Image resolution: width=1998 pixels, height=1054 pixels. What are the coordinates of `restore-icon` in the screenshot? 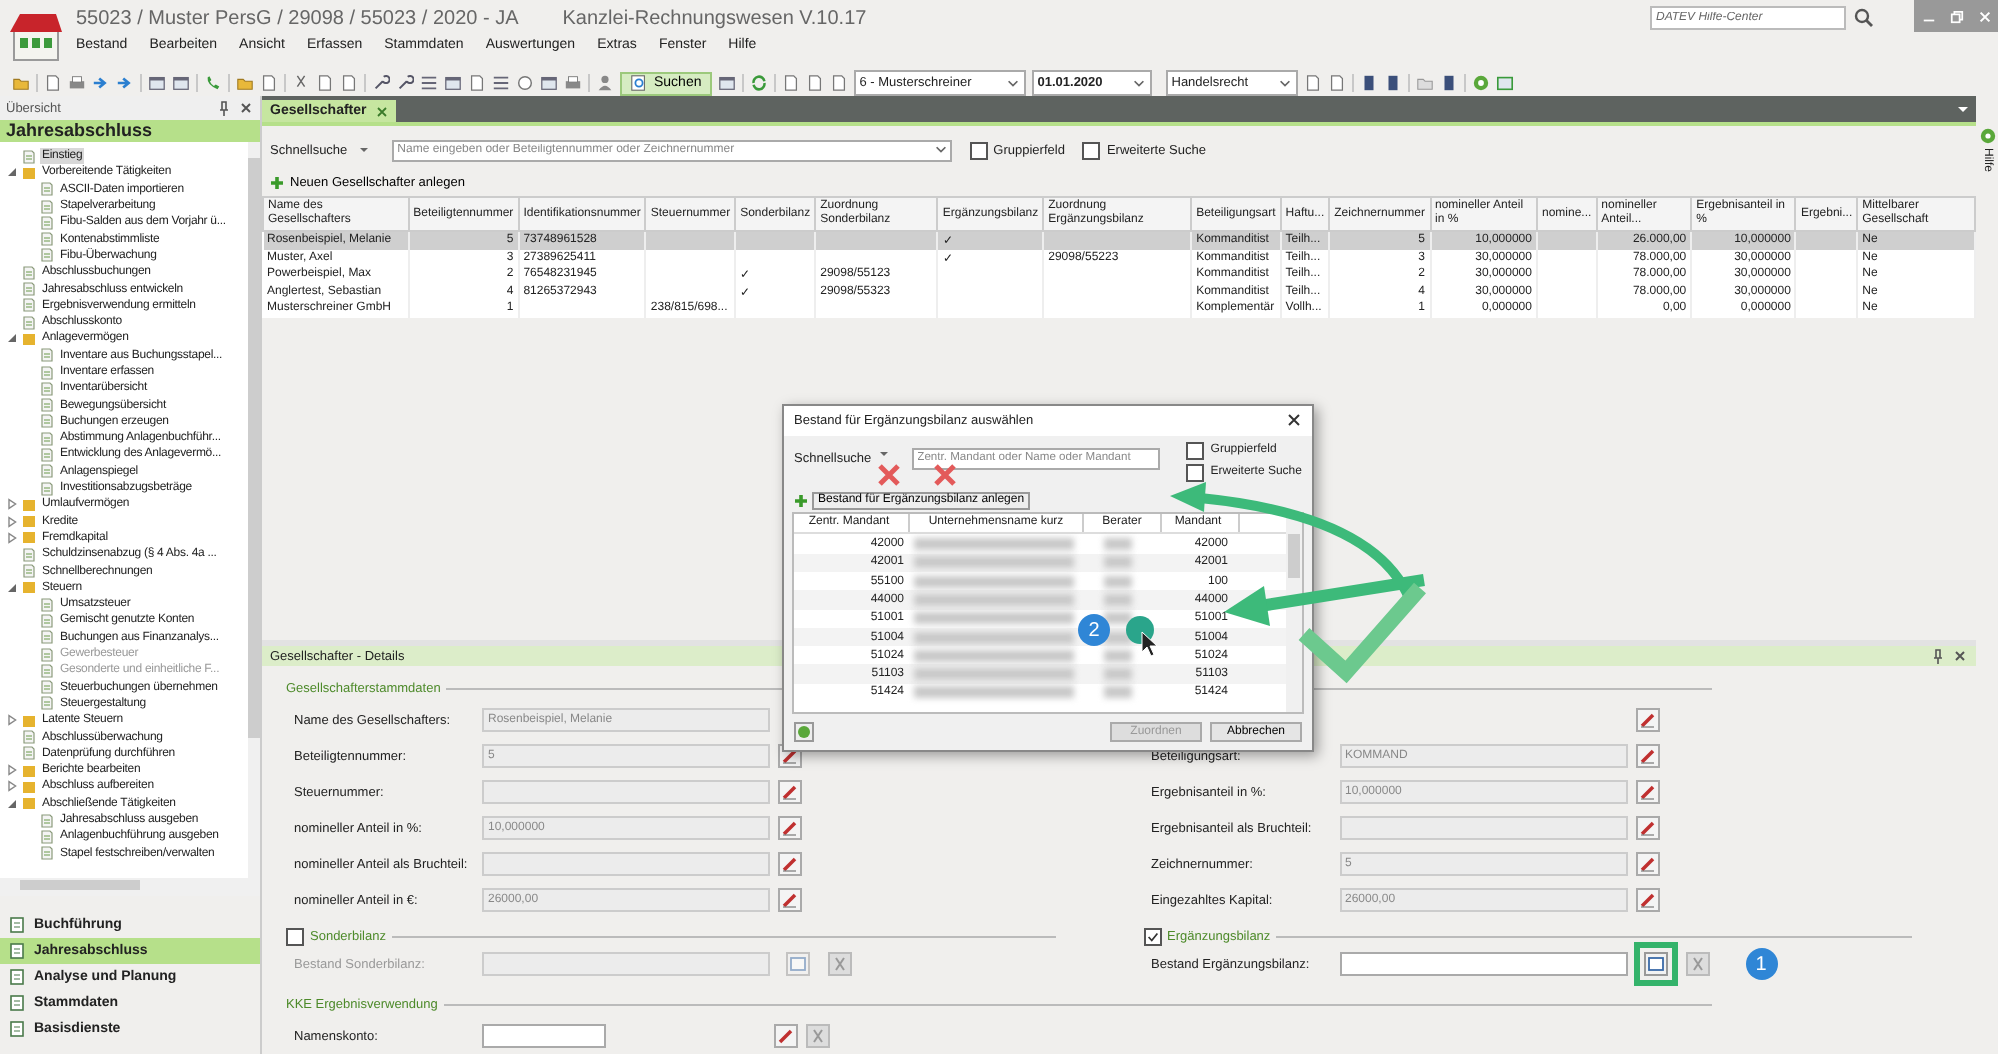 It's located at (1956, 16).